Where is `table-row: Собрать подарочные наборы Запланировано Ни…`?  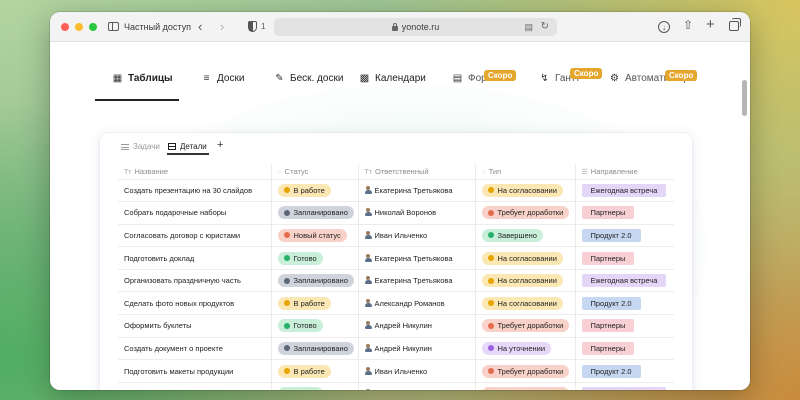 table-row: Собрать подарочные наборы Запланировано Ни… is located at coordinates (396, 213).